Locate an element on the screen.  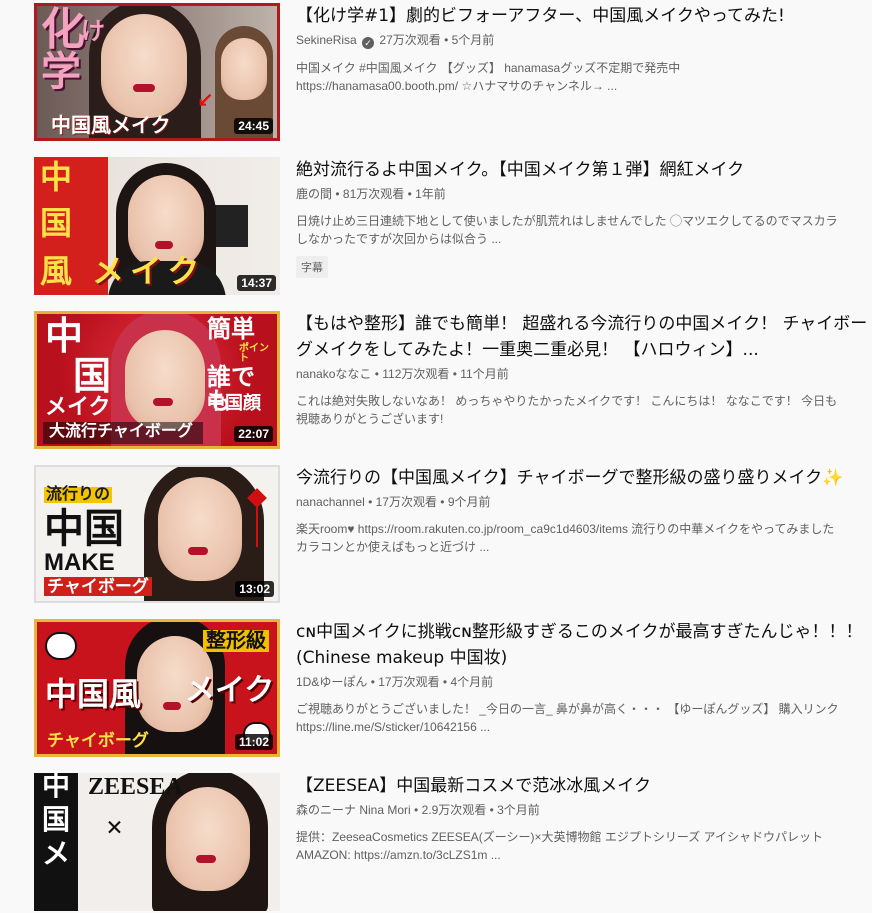
video-title: 今流行りの【中国風メイク】チャイボーグで整形級の盛り盛りメイク✨ is located at coordinates (584, 478).